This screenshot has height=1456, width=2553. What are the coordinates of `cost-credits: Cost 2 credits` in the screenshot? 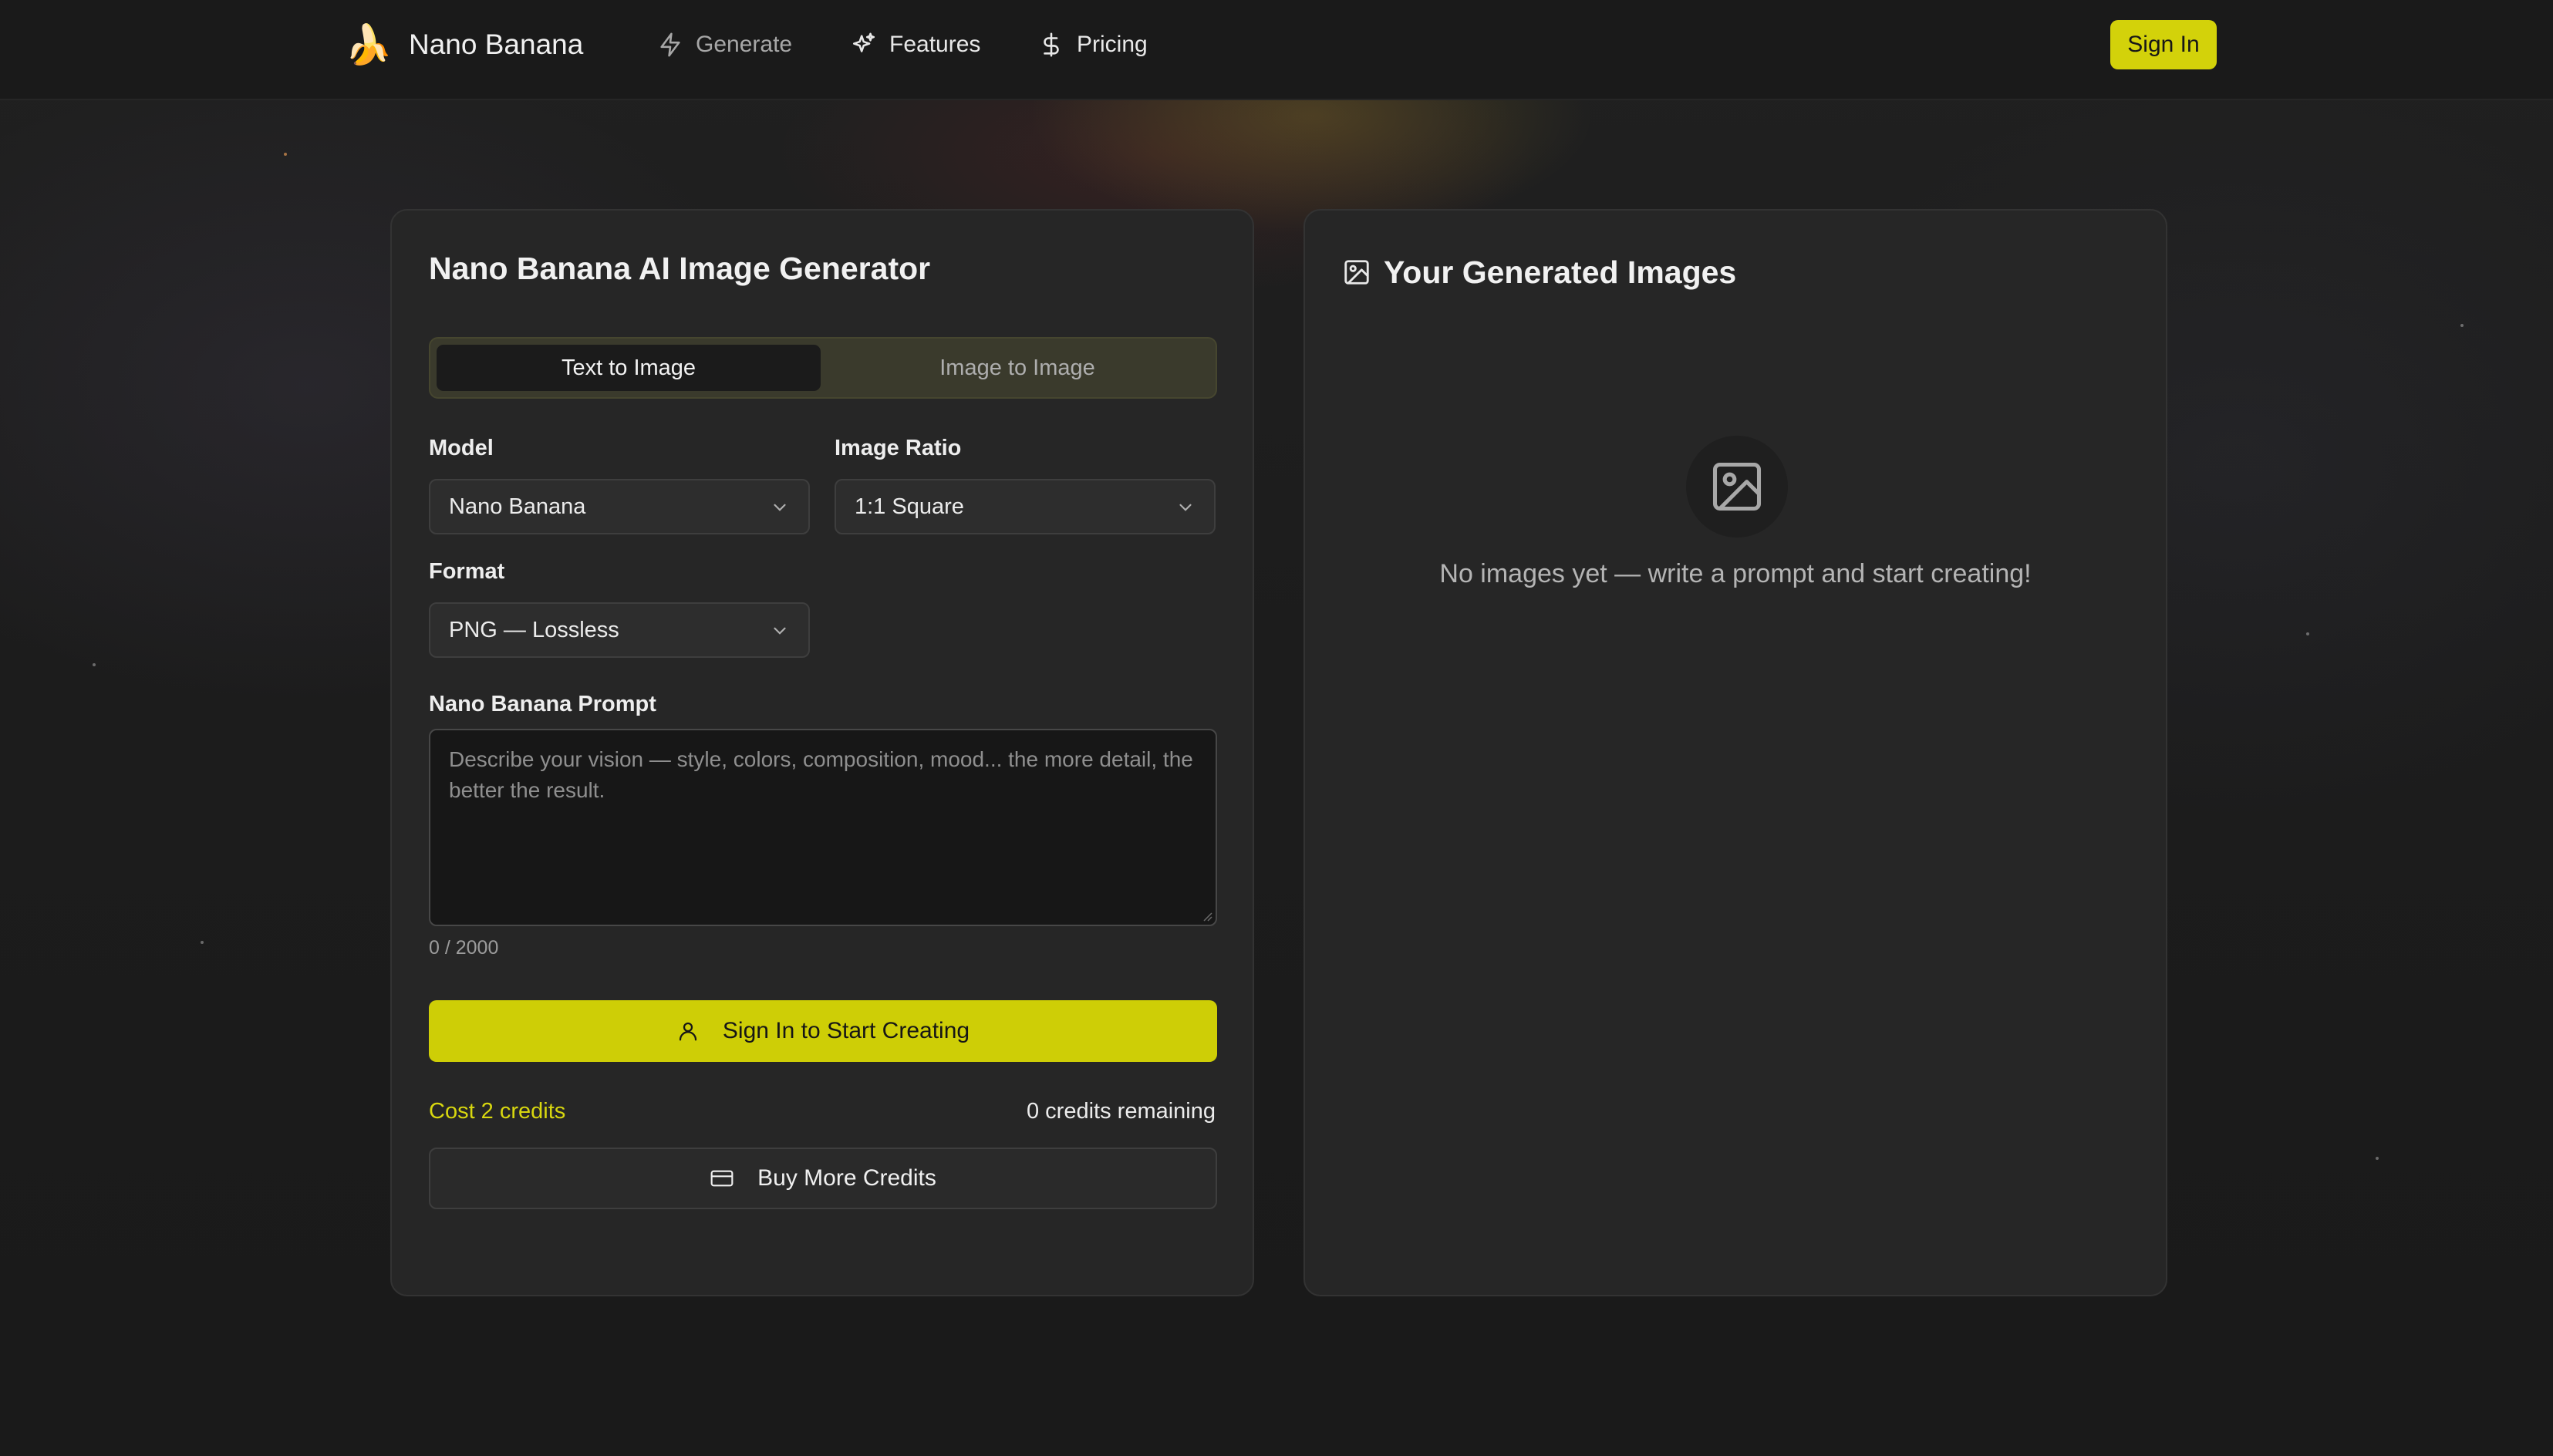 It's located at (497, 1112).